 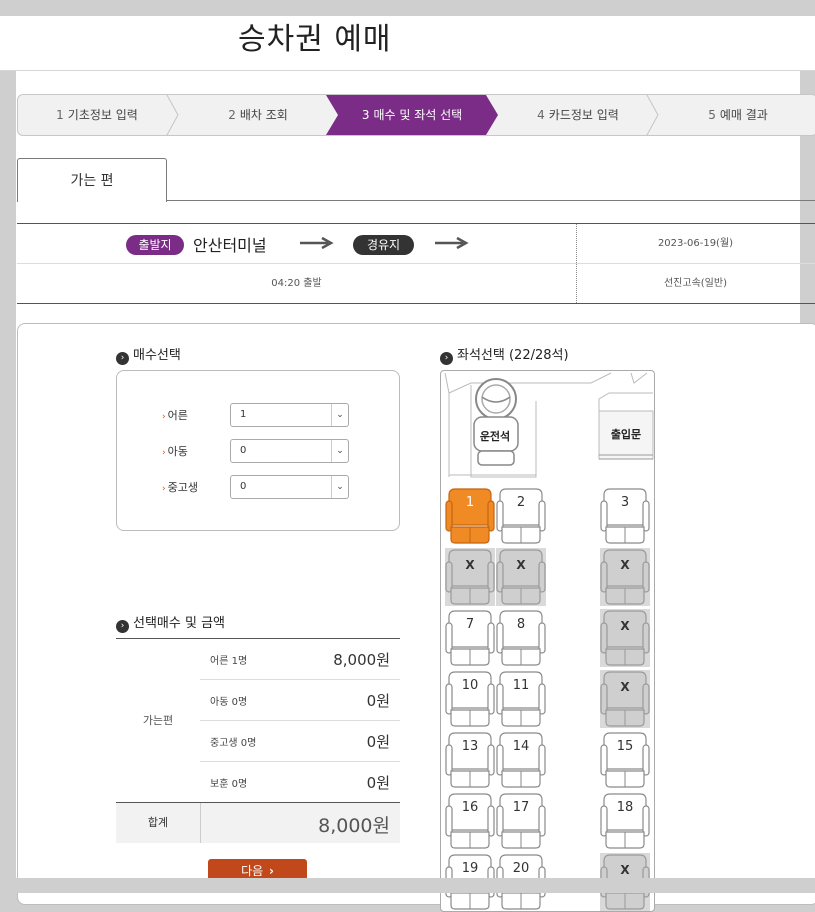 I want to click on step-5: 5 예매 결과, so click(x=736, y=115).